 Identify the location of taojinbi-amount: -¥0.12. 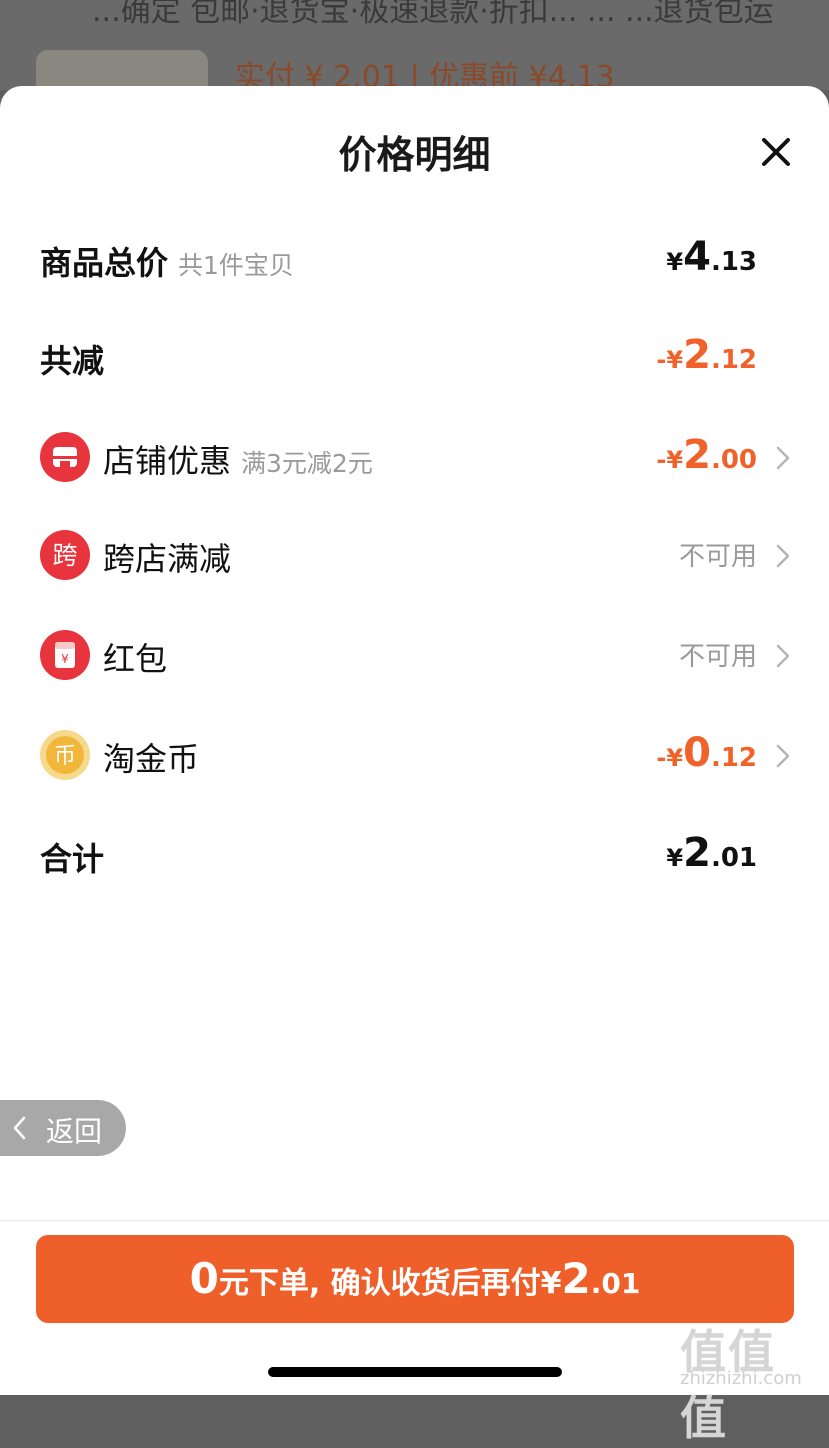
(706, 753).